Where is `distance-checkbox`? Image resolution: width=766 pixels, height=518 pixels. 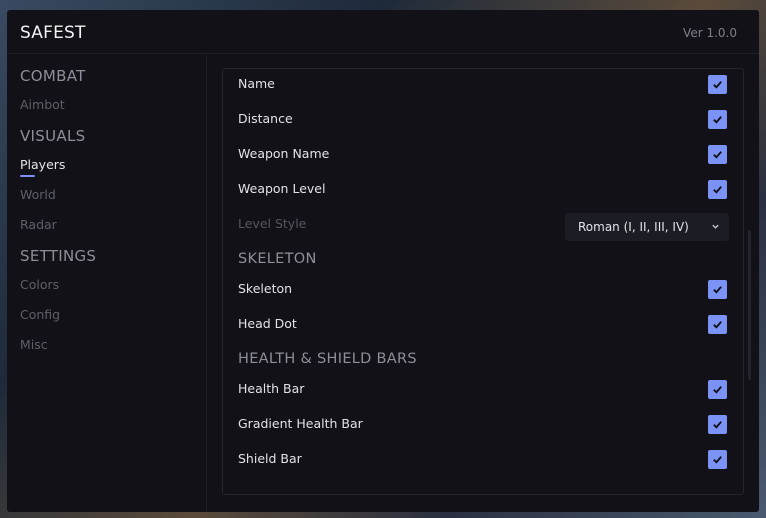
distance-checkbox is located at coordinates (717, 119).